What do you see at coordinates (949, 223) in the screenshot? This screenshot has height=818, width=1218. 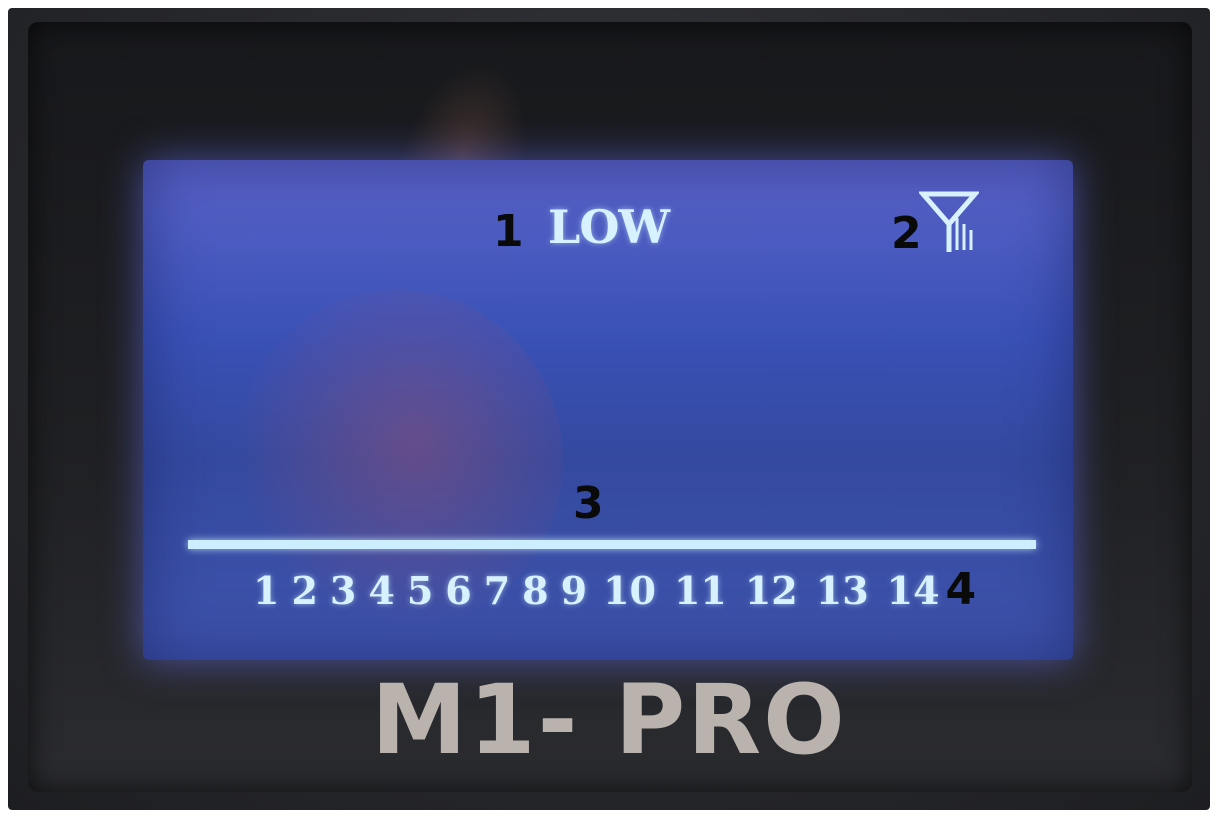 I see `signal-level-icon` at bounding box center [949, 223].